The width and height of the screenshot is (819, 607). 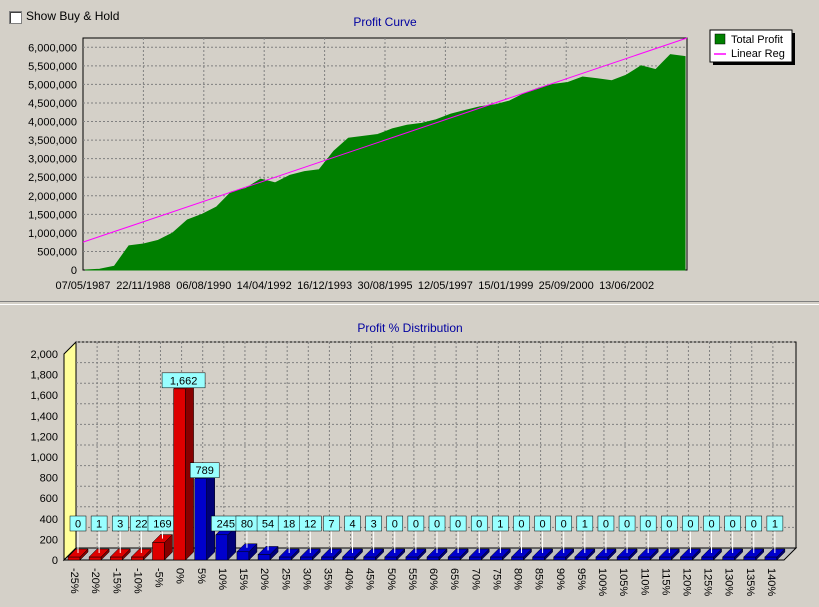 What do you see at coordinates (243, 579) in the screenshot?
I see `x-tick-label: 15%` at bounding box center [243, 579].